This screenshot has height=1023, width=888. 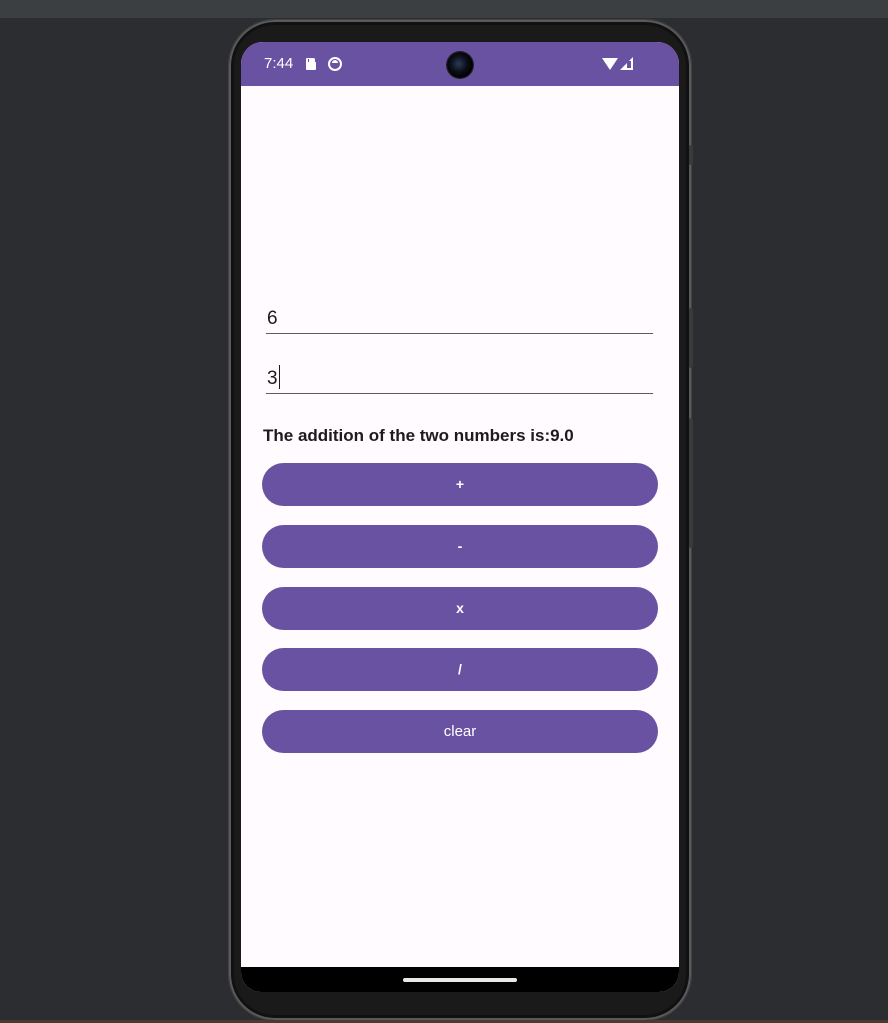 What do you see at coordinates (272, 378) in the screenshot?
I see `second-number-value: 3` at bounding box center [272, 378].